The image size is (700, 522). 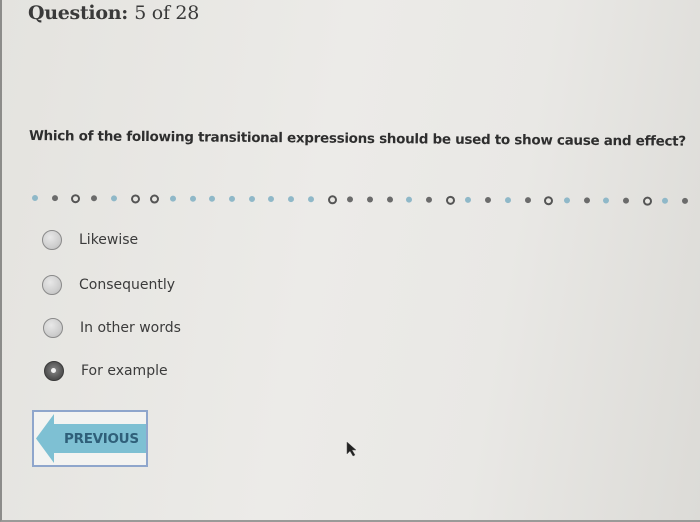 What do you see at coordinates (109, 240) in the screenshot?
I see `option-label: Likewise` at bounding box center [109, 240].